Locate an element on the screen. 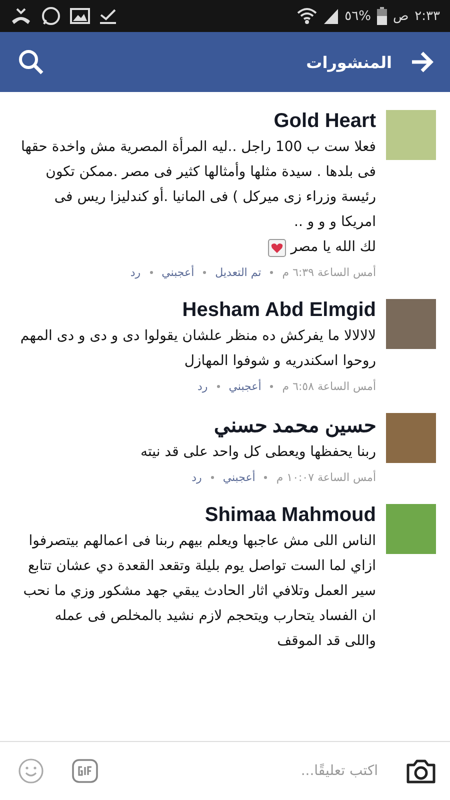  camera-icon is located at coordinates (421, 771).